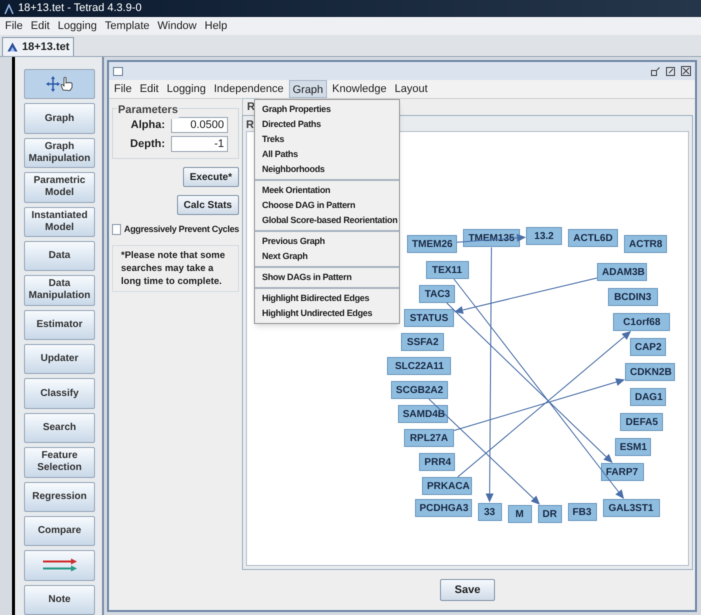 The width and height of the screenshot is (701, 615). Describe the element at coordinates (59, 497) in the screenshot. I see `toolbox-button: Regression` at that location.